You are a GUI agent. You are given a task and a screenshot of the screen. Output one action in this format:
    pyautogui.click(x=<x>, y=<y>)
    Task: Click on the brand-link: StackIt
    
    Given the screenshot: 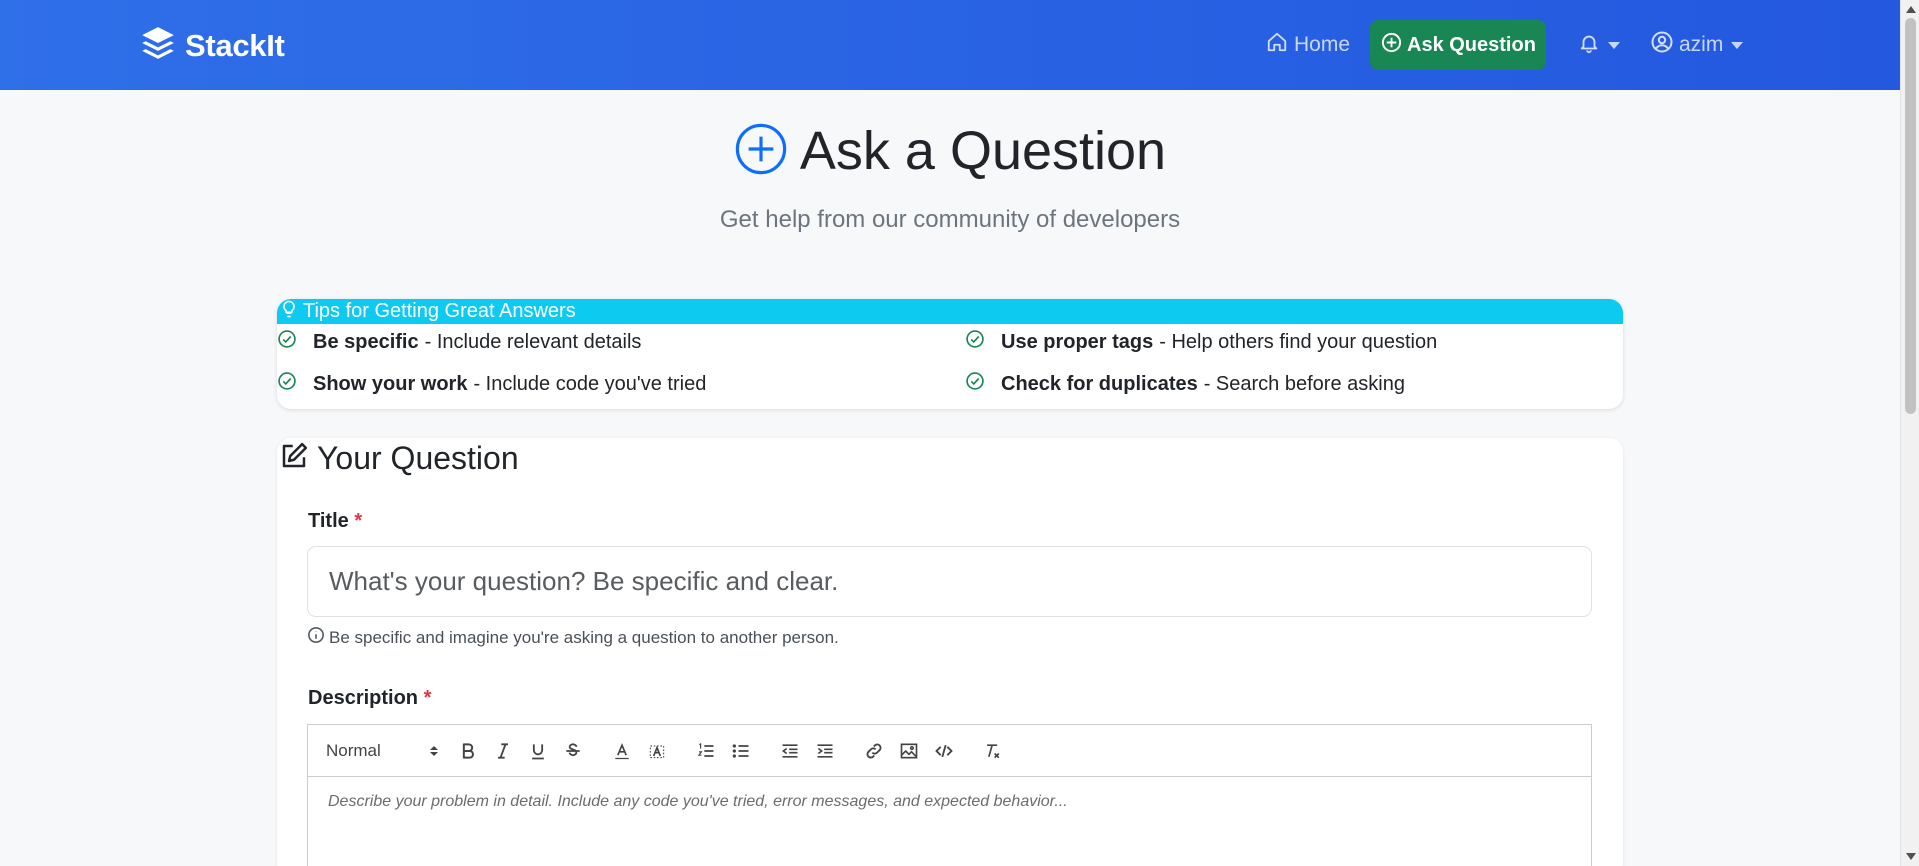 What is the action you would take?
    pyautogui.click(x=212, y=45)
    